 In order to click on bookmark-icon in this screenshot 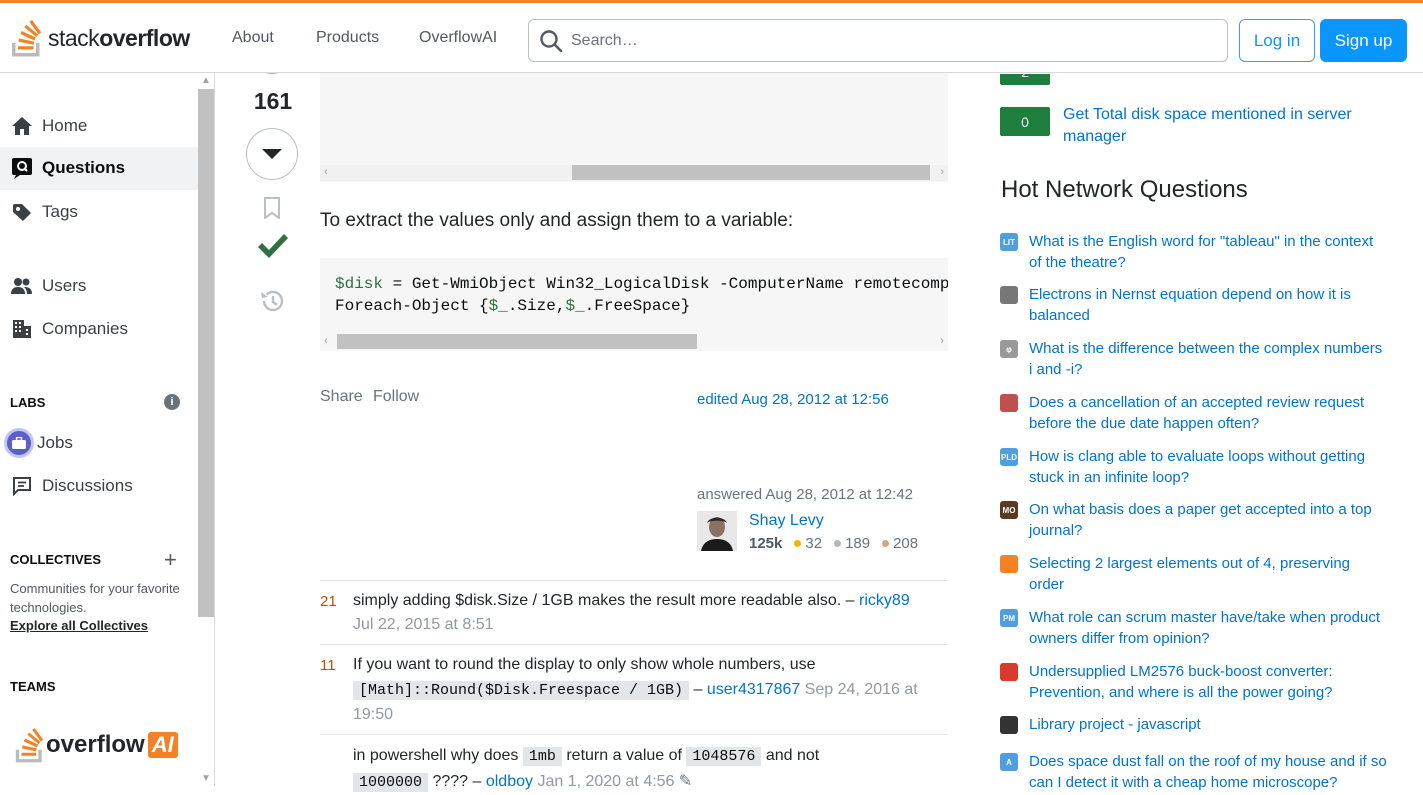, I will do `click(272, 210)`.